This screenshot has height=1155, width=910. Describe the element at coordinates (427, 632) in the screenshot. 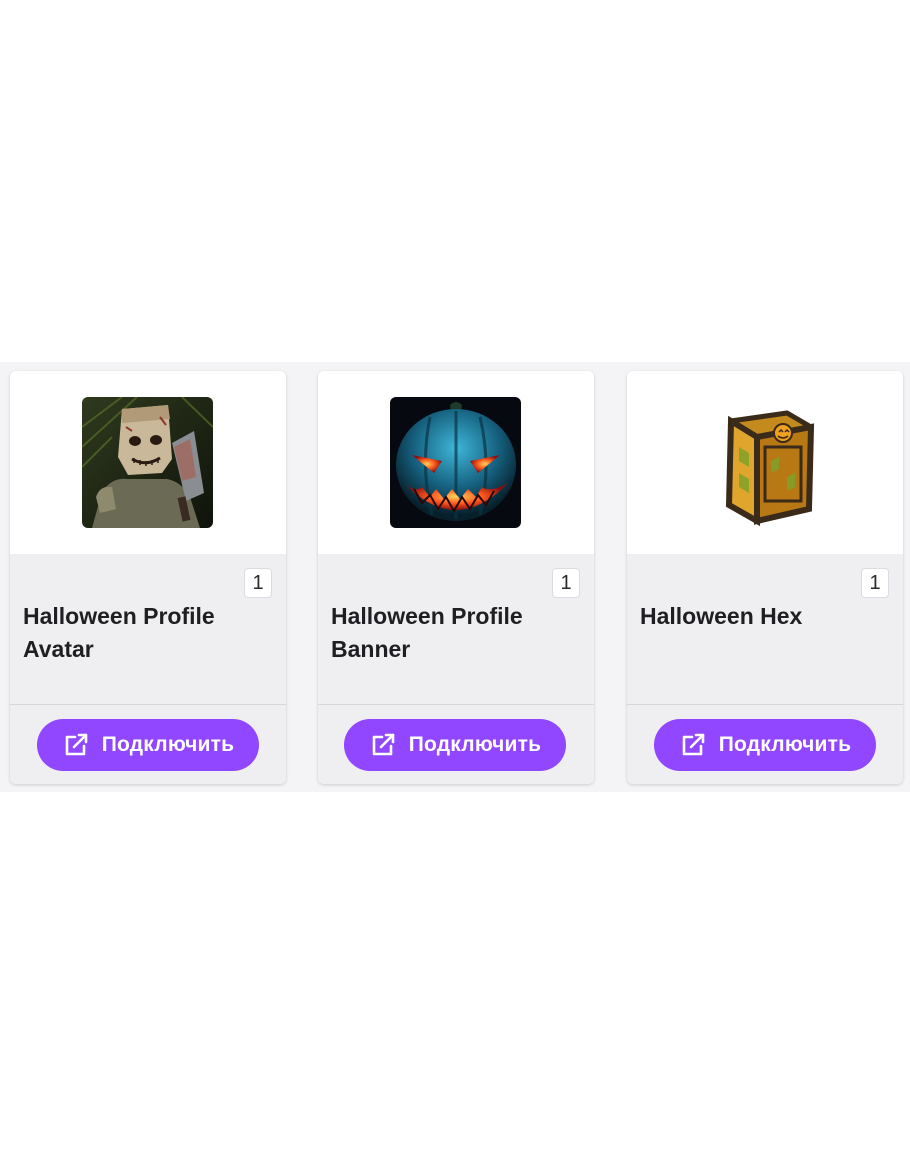

I see `card-title: Halloween Profile Banner` at that location.